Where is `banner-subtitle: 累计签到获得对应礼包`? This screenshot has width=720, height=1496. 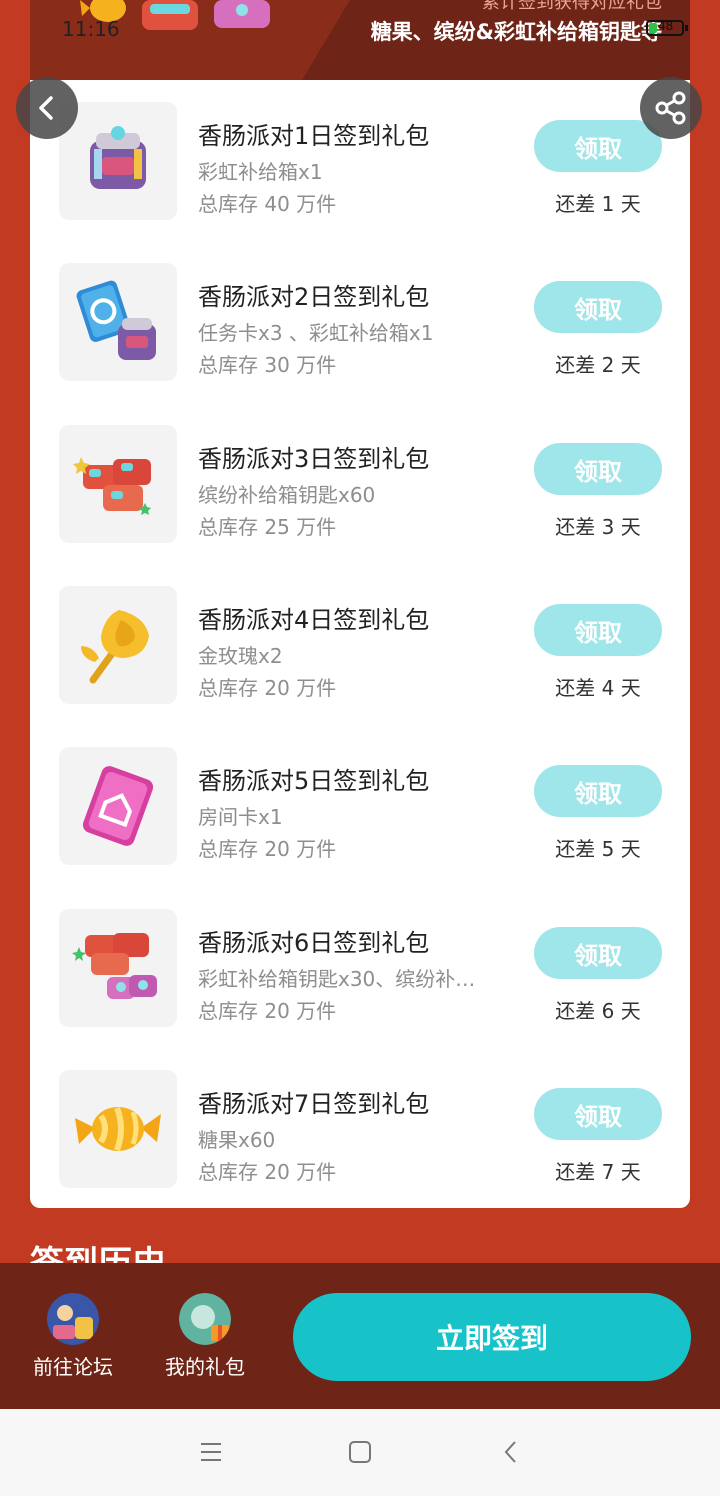 banner-subtitle: 累计签到获得对应礼包 is located at coordinates (572, 6).